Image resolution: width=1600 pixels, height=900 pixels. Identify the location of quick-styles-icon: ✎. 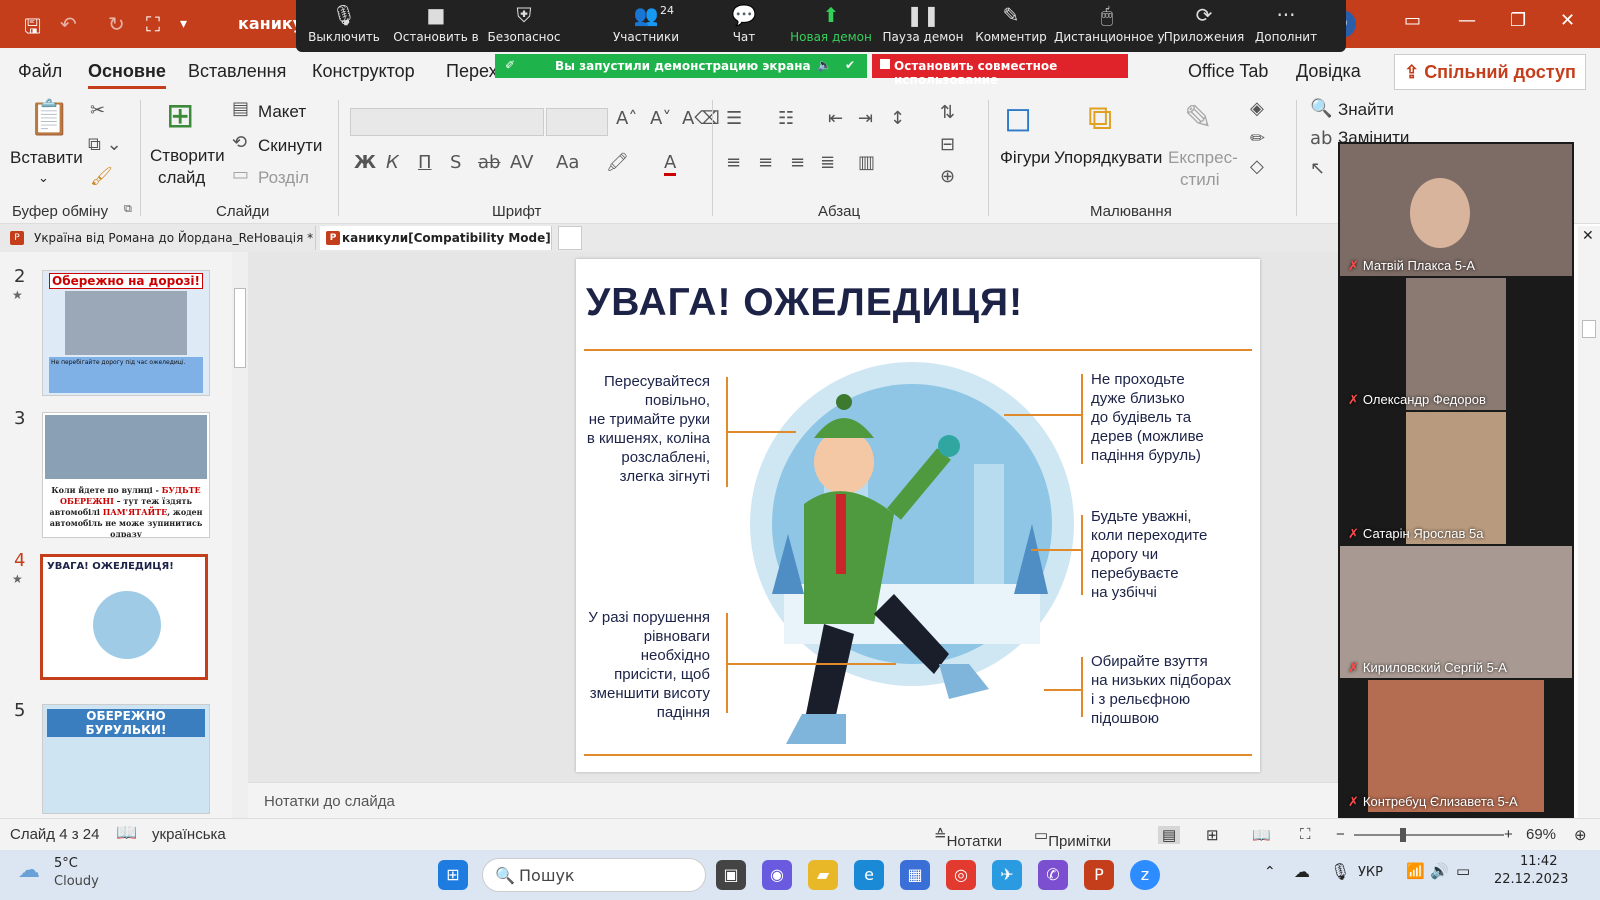
(1198, 118).